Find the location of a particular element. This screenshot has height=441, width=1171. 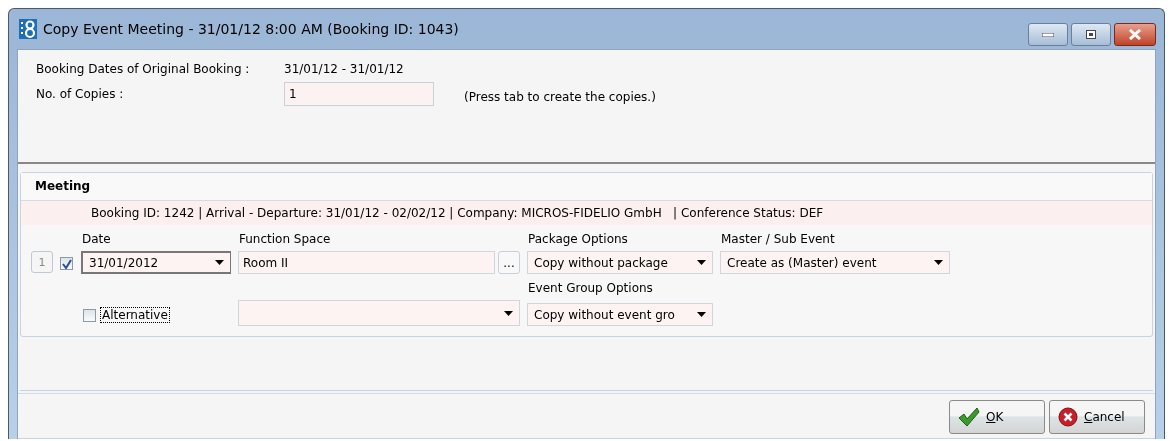

master-sub-event-dropdown: Create as (Master) event is located at coordinates (835, 262).